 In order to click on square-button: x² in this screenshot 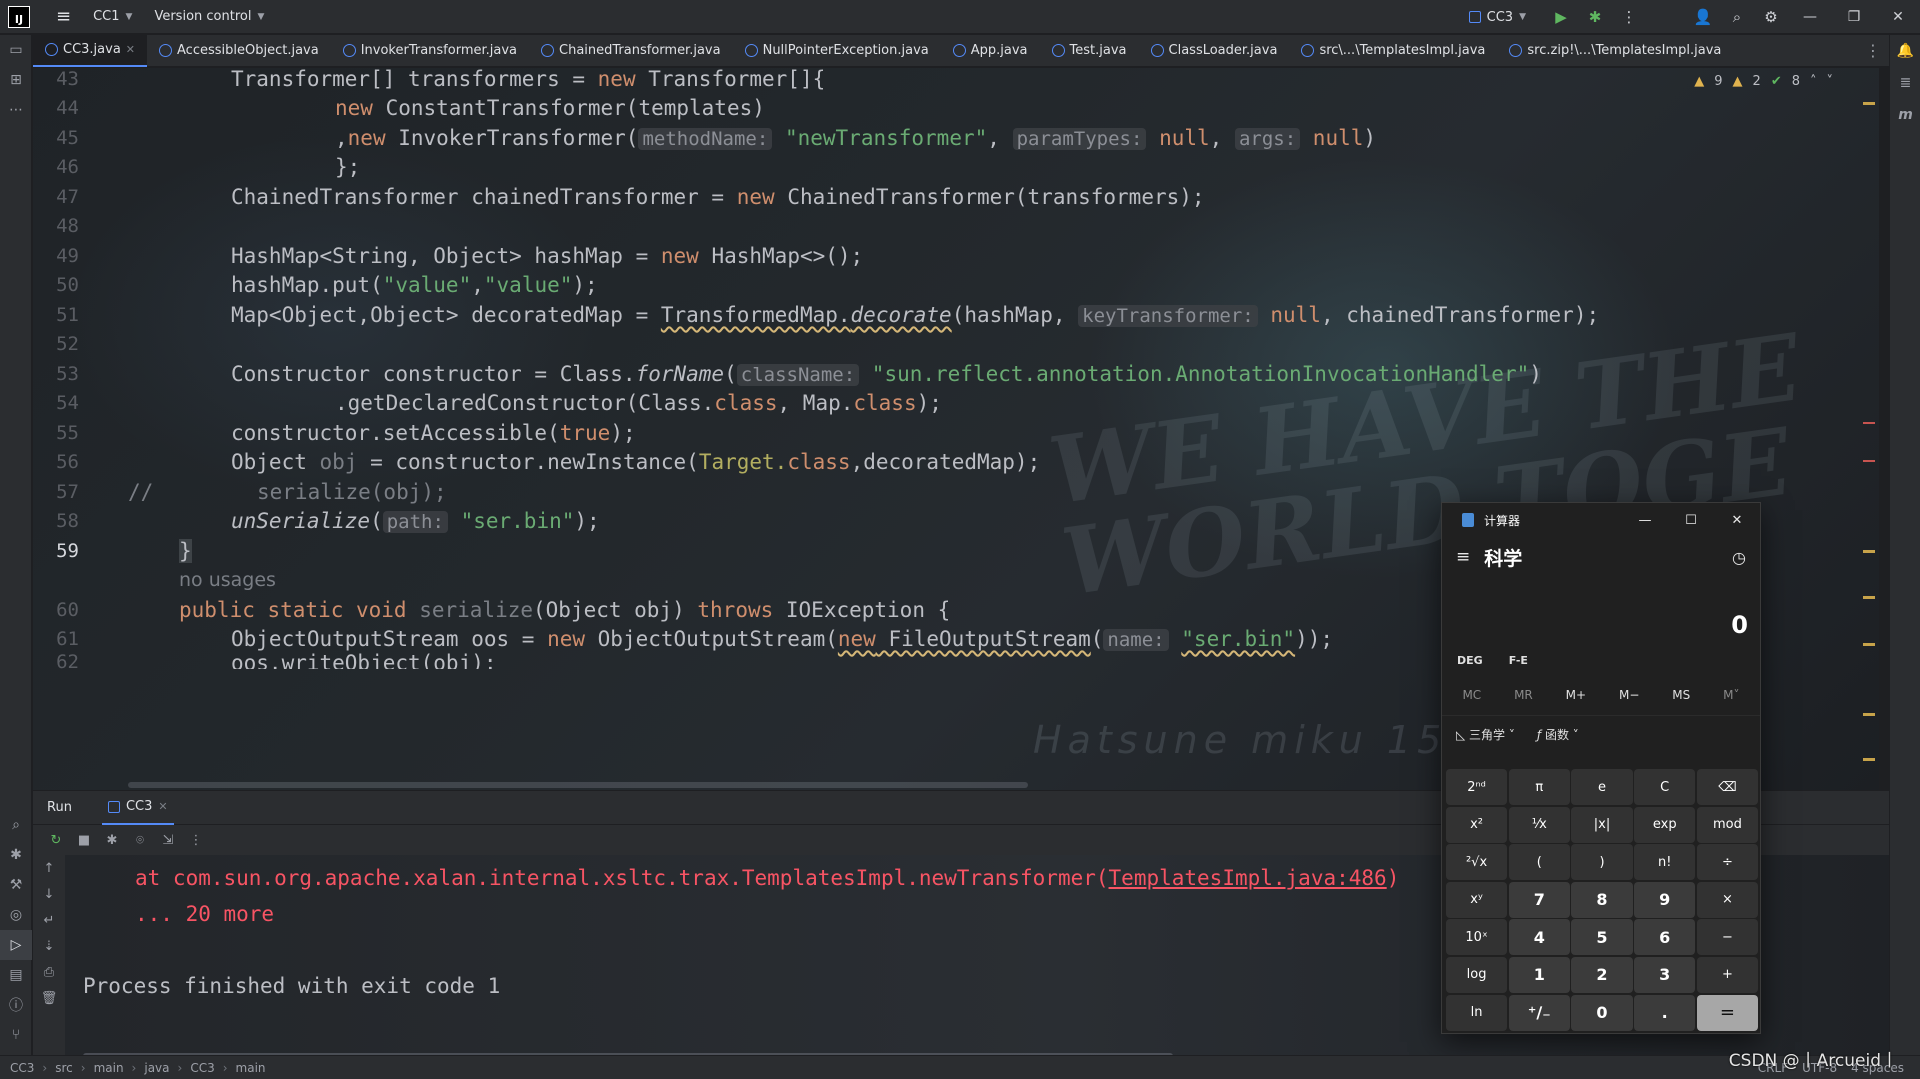, I will do `click(1477, 824)`.